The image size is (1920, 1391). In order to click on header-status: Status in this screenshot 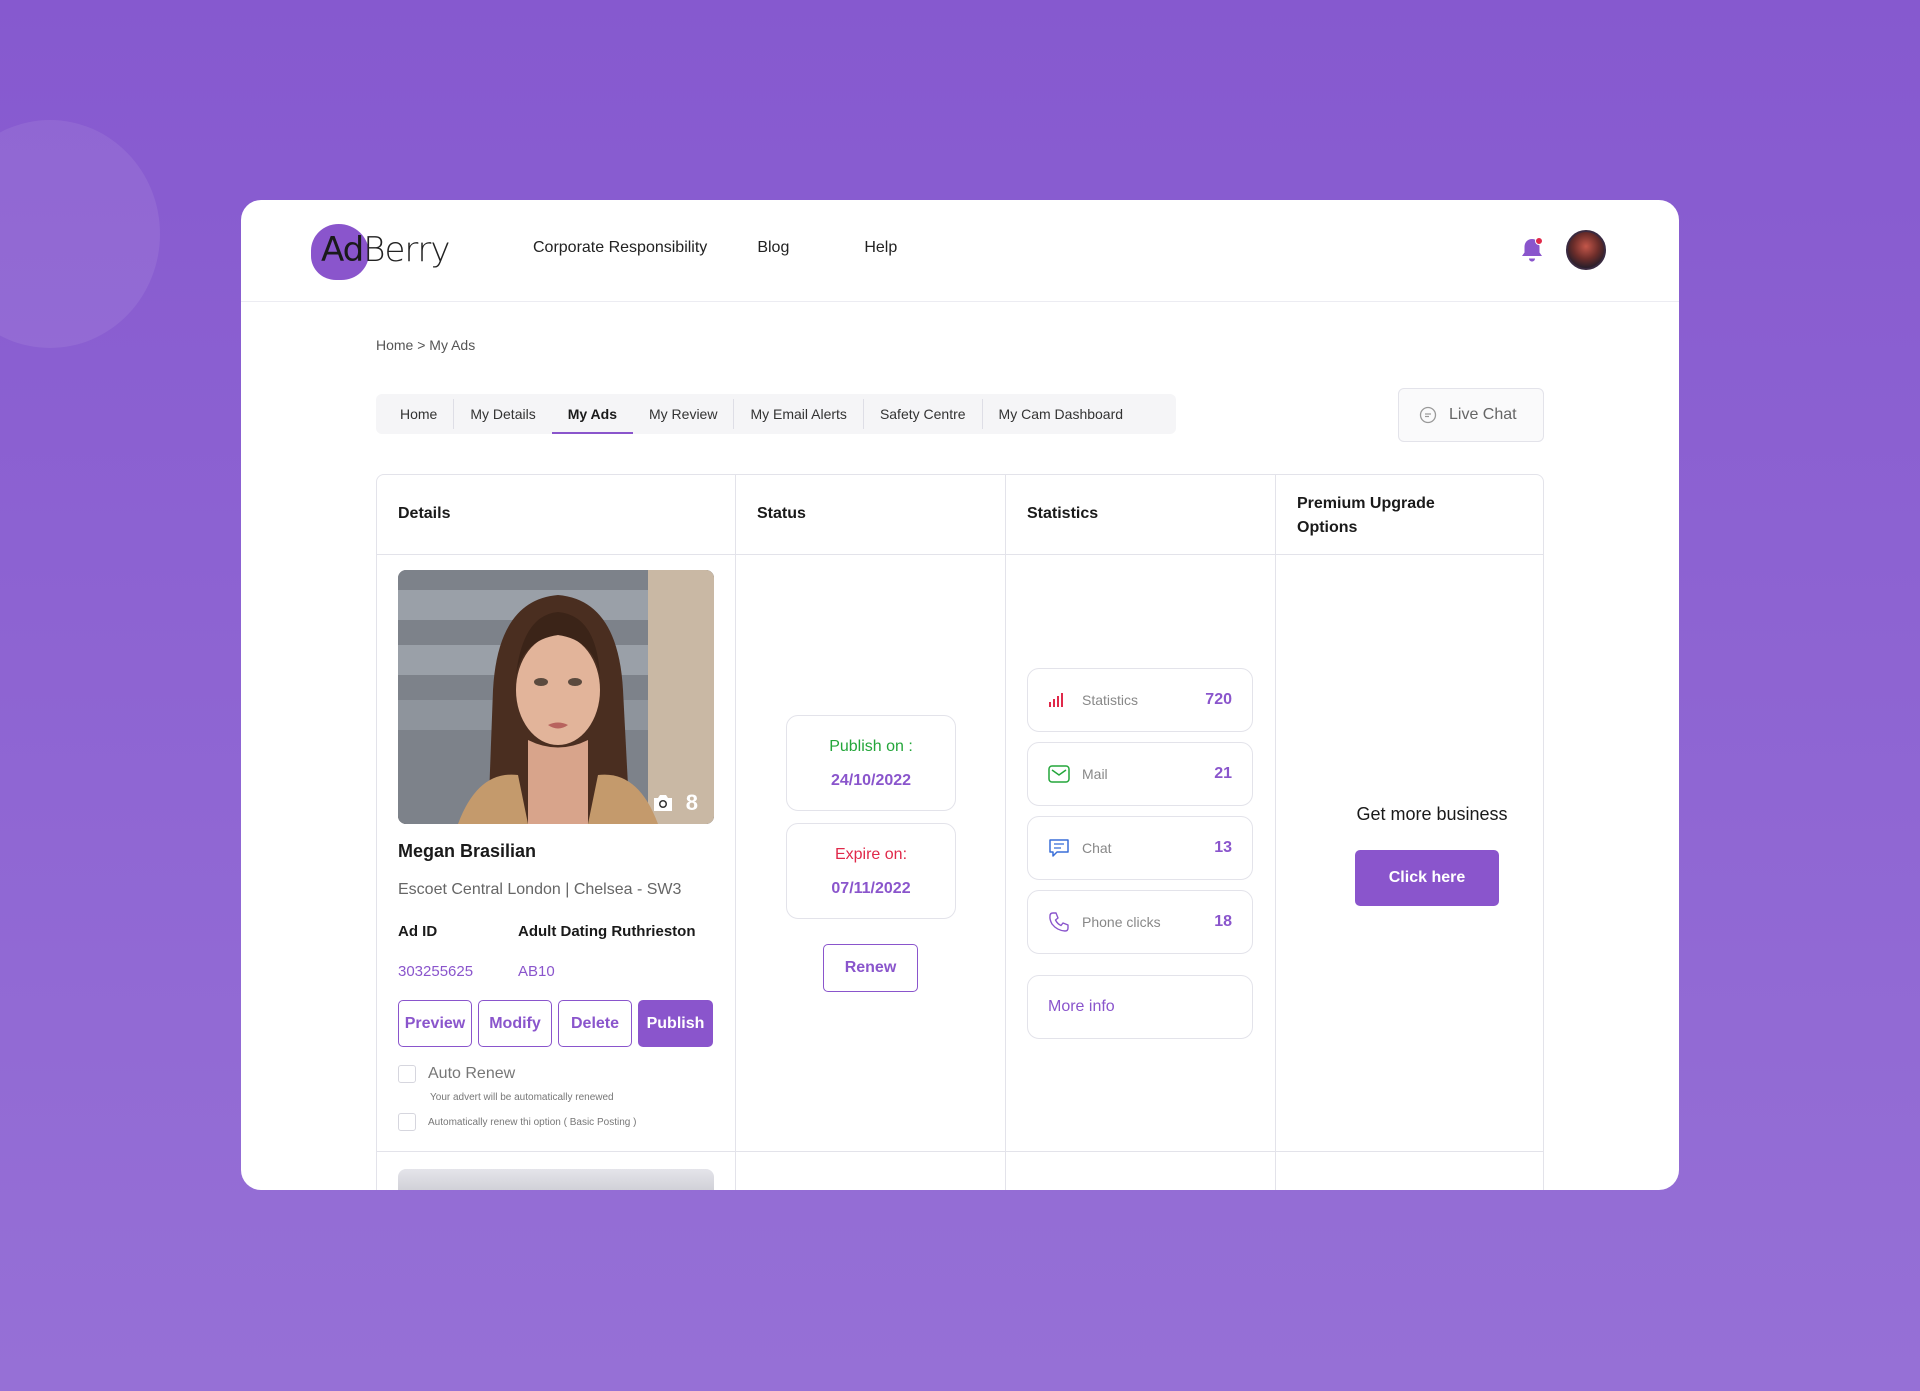, I will do `click(781, 513)`.